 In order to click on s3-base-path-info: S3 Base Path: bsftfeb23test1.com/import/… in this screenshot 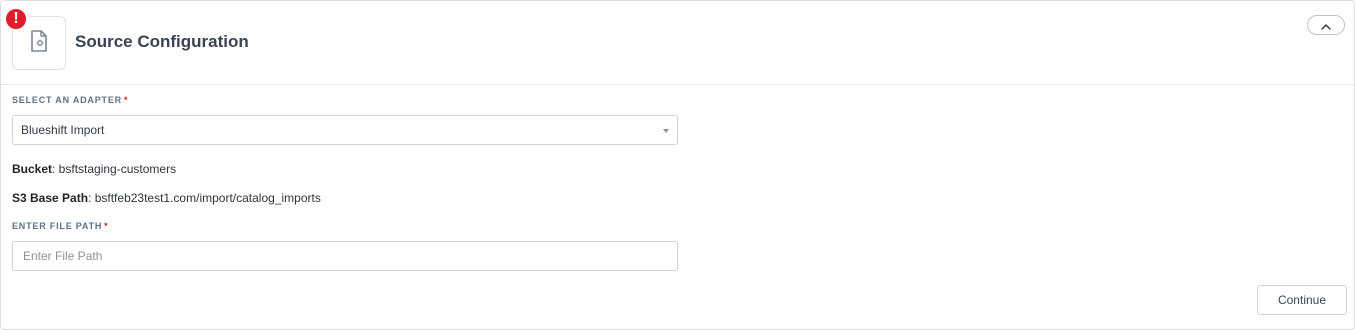, I will do `click(166, 198)`.